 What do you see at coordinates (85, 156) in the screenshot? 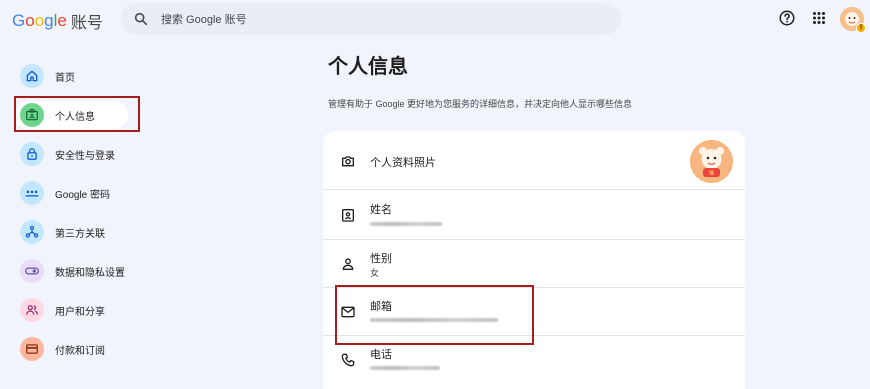
I see `sidebar-item-label: 安全性与登录` at bounding box center [85, 156].